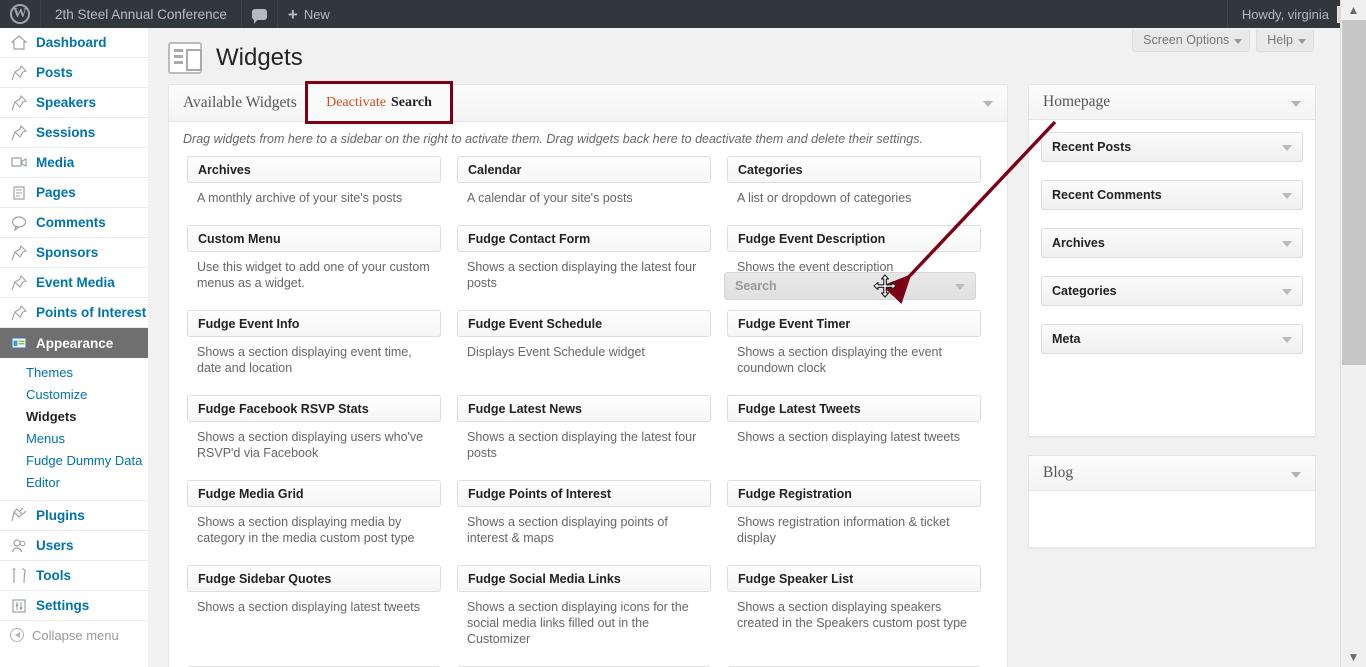  I want to click on wordpress-logo-button: W, so click(20, 14).